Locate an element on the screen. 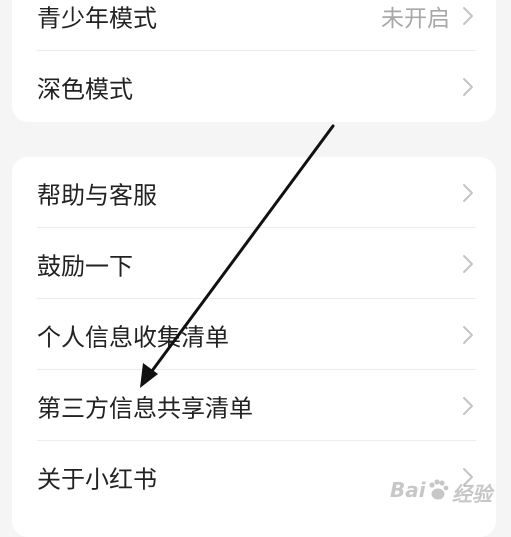 This screenshot has width=511, height=537. settings-row-label: 关于小红书 is located at coordinates (97, 479).